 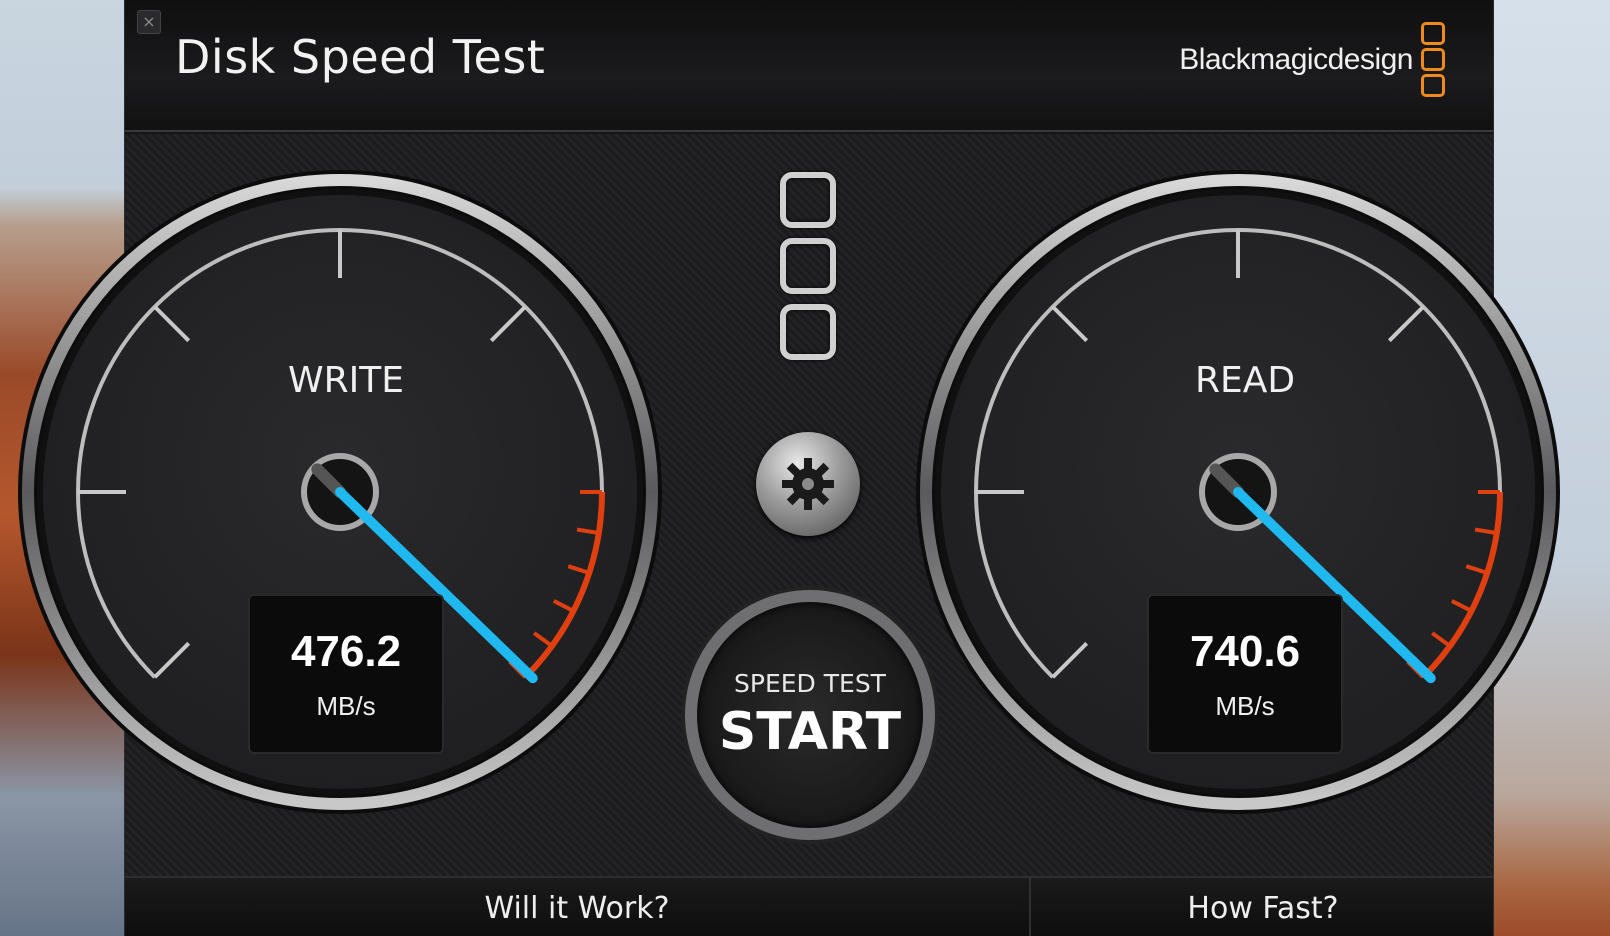 What do you see at coordinates (810, 683) in the screenshot?
I see `start-subtitle: SPEED TEST` at bounding box center [810, 683].